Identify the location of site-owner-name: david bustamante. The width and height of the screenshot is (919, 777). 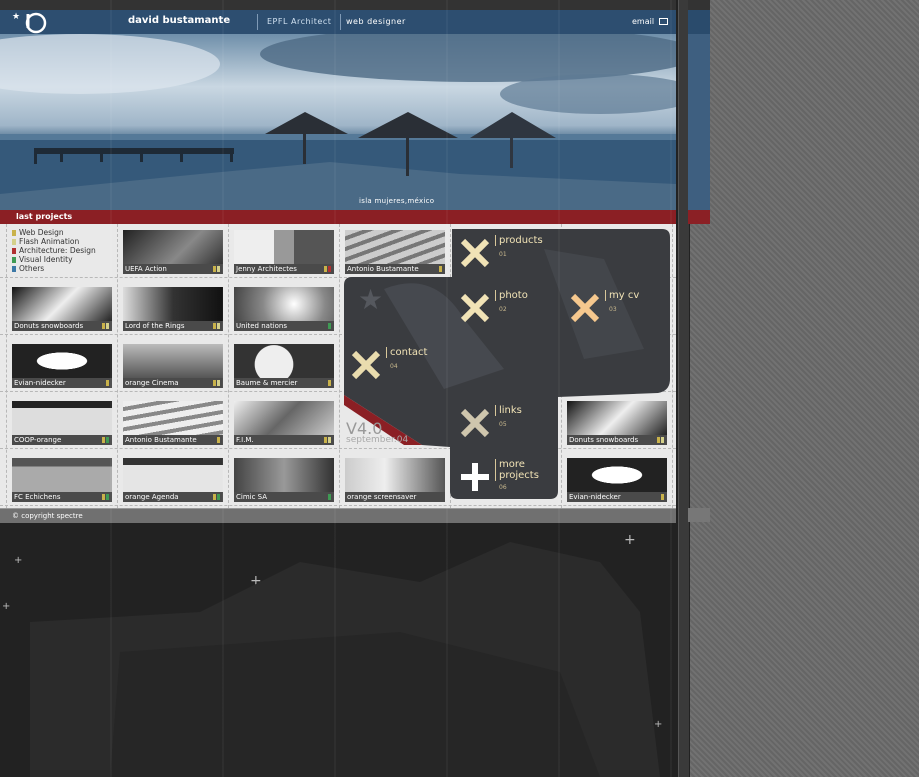
(179, 20).